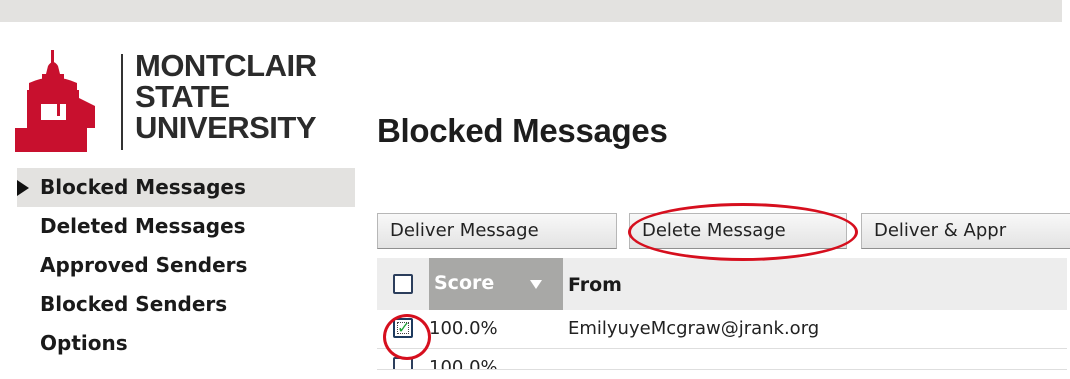  Describe the element at coordinates (122, 102) in the screenshot. I see `logo-divider` at that location.